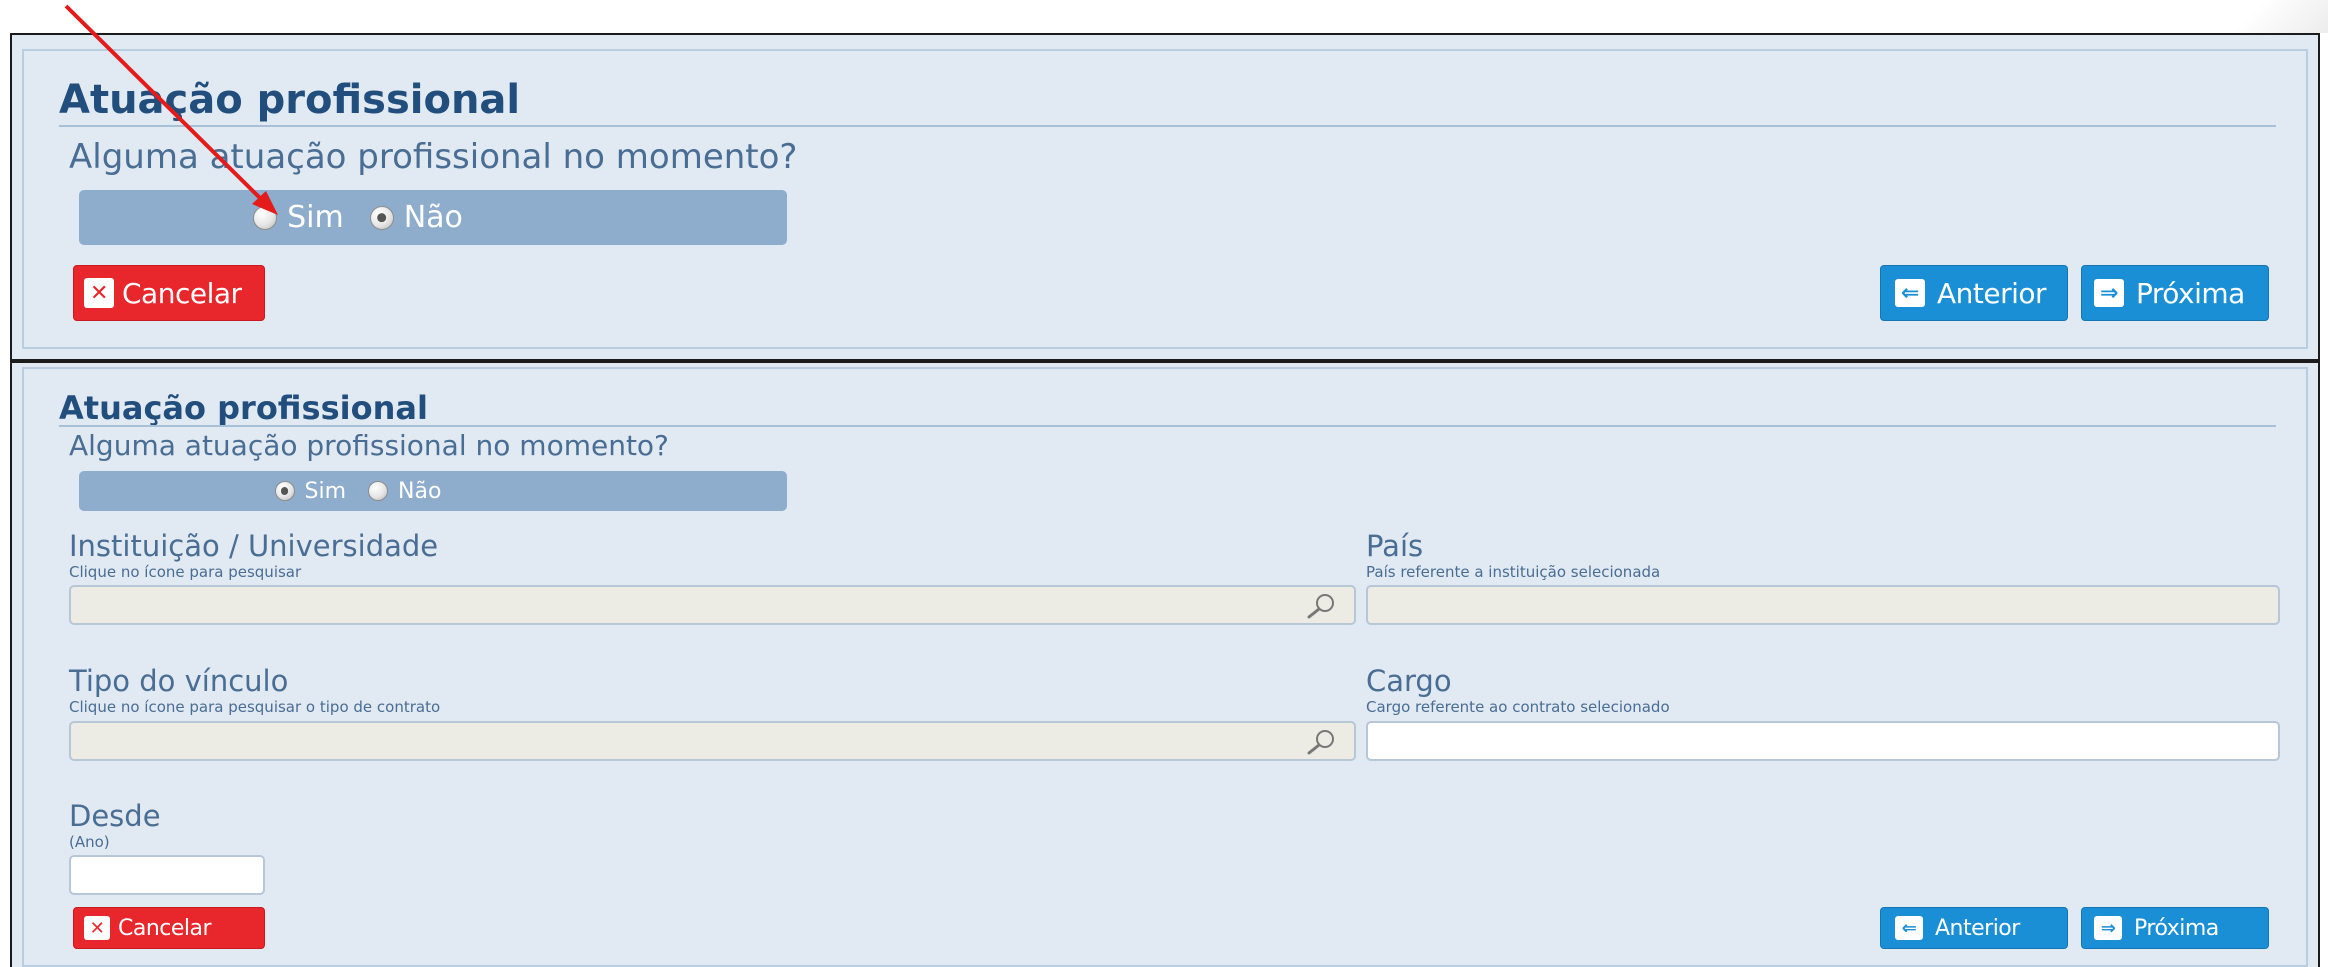  What do you see at coordinates (1513, 572) in the screenshot?
I see `pais-hint: País referente a instituição selecionada` at bounding box center [1513, 572].